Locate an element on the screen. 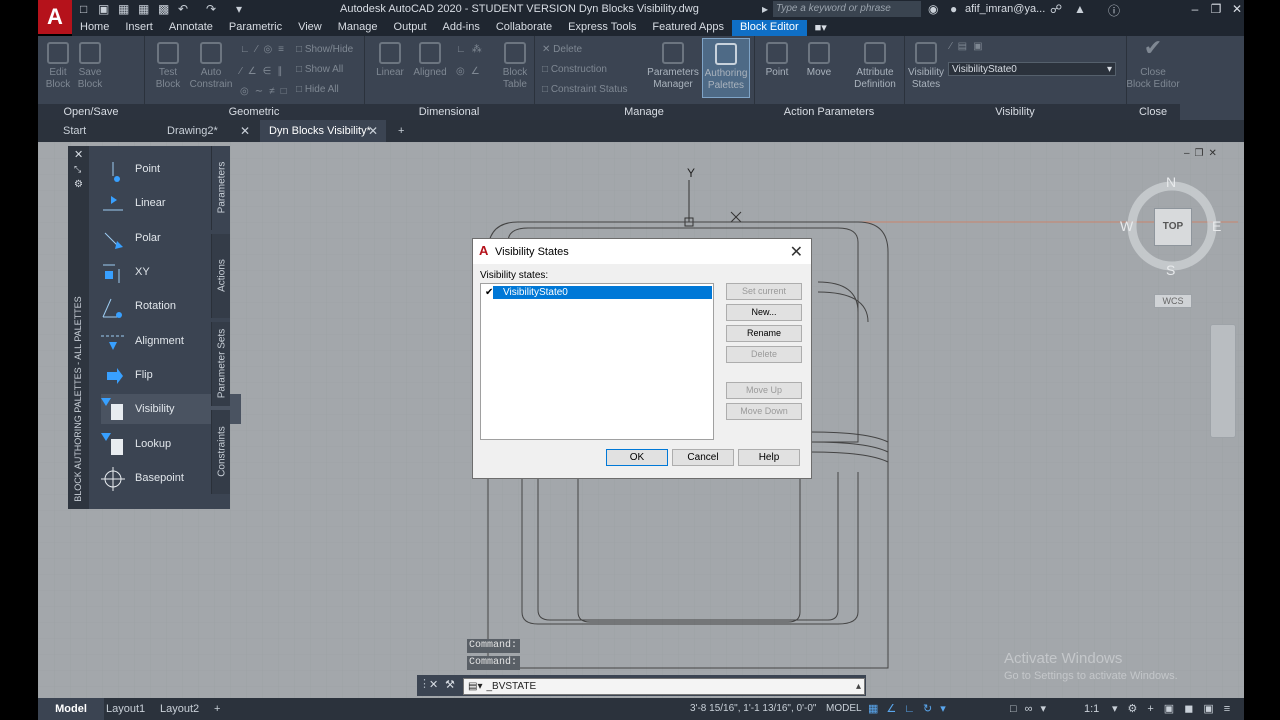  customize-wrench-icon: ⚒ is located at coordinates (450, 684).